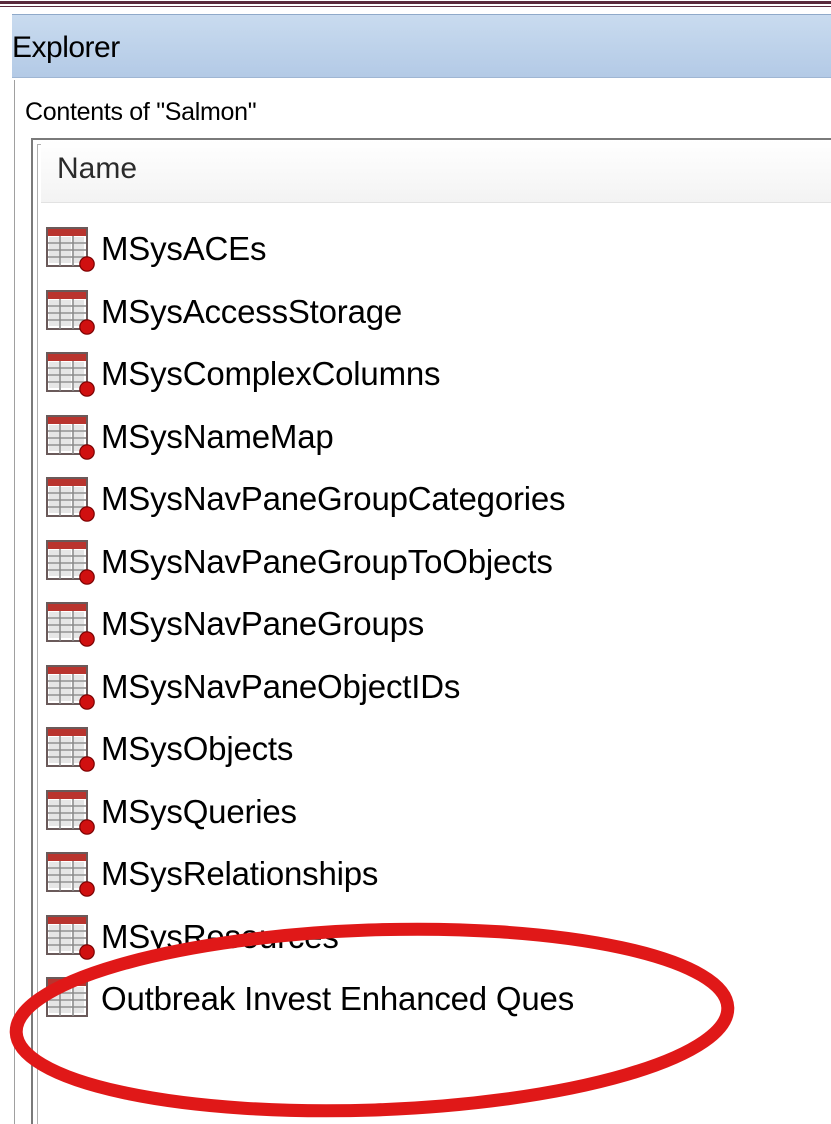  Describe the element at coordinates (327, 561) in the screenshot. I see `list-item-label: MSysNavPaneGroupToObjects` at that location.